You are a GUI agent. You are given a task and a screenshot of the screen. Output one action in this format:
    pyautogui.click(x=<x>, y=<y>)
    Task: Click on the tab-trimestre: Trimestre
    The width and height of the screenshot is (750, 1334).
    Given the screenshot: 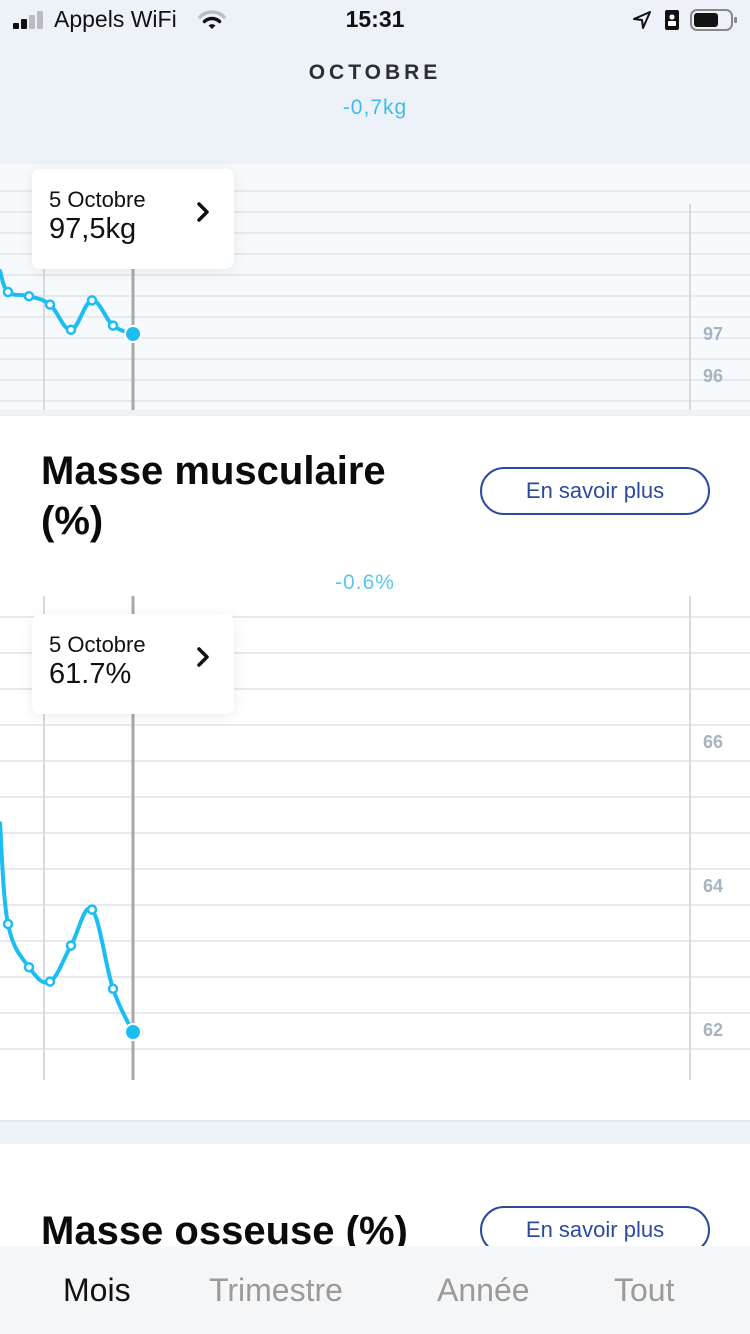 What is the action you would take?
    pyautogui.click(x=276, y=1290)
    